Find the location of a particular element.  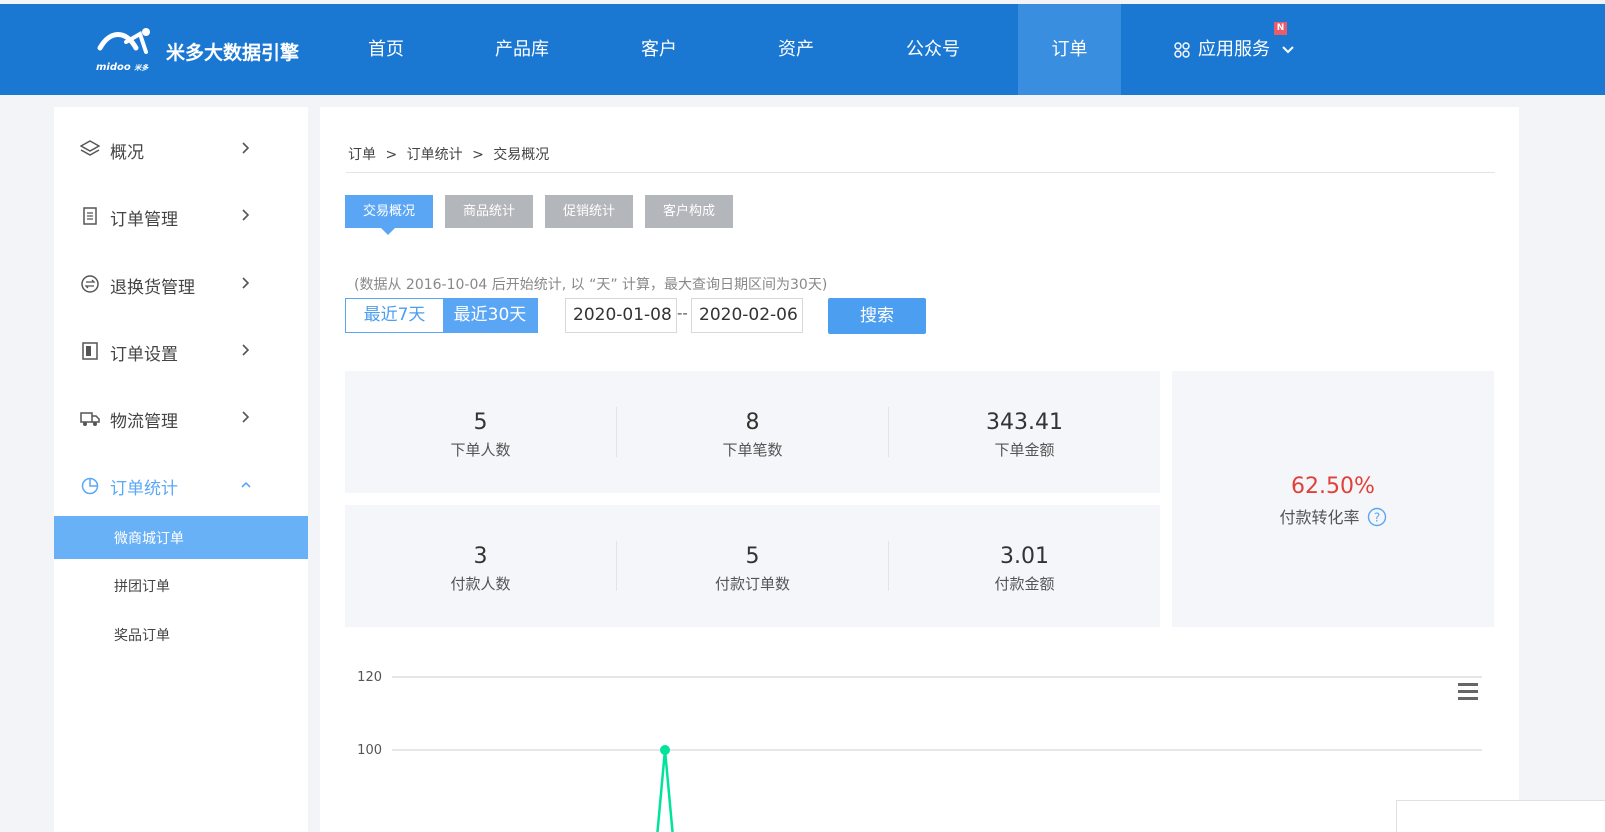

chevron-down-icon is located at coordinates (1288, 50).